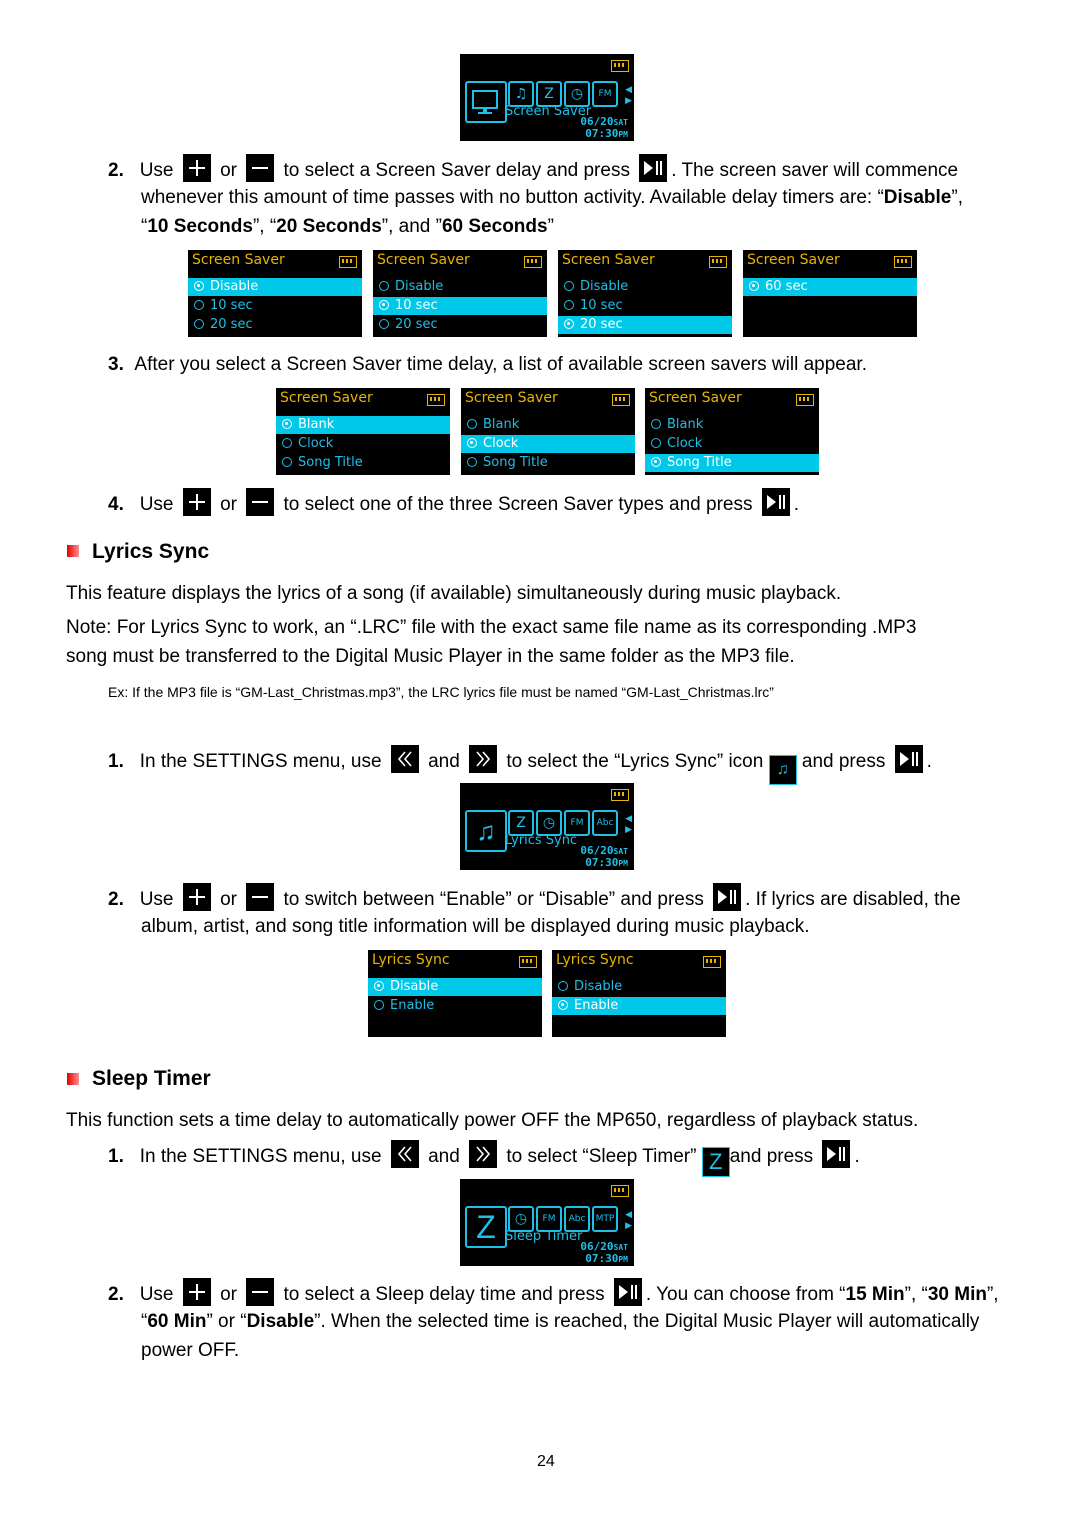 Image resolution: width=1080 pixels, height=1527 pixels. Describe the element at coordinates (786, 286) in the screenshot. I see `option-label: 60 sec` at that location.